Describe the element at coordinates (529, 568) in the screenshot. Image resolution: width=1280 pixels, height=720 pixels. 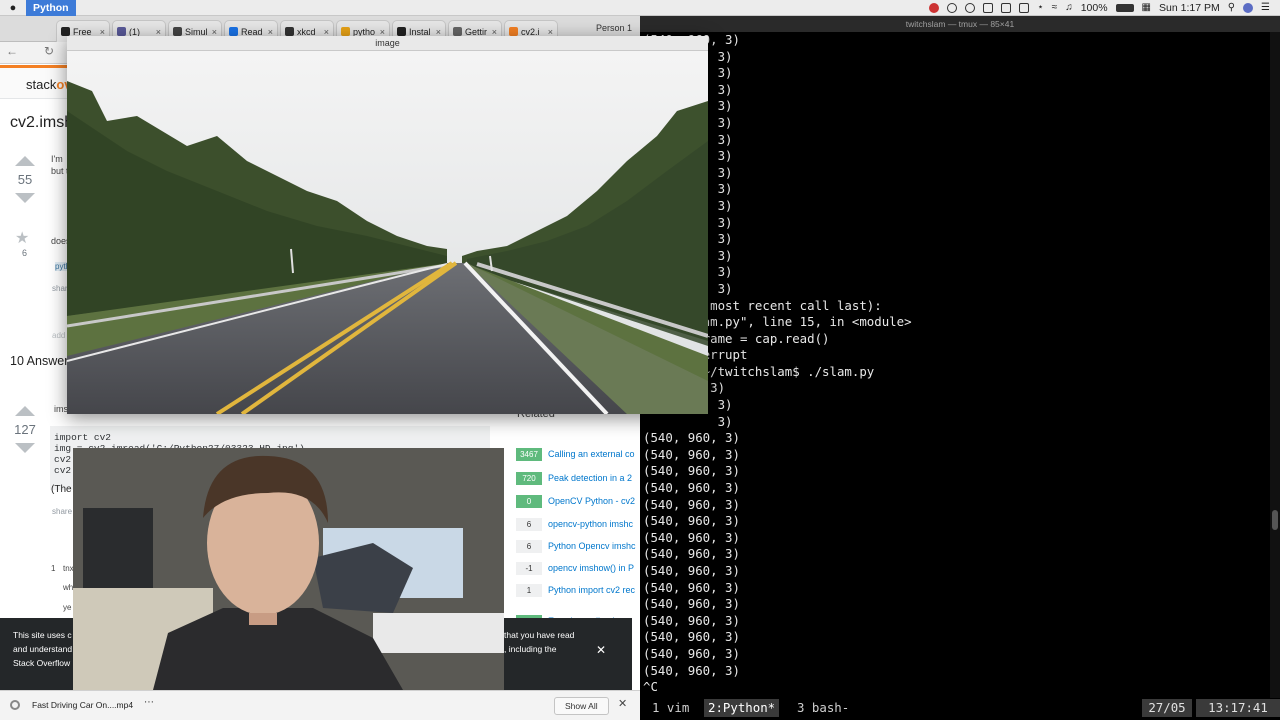
I see `related-score-badge: -1` at that location.